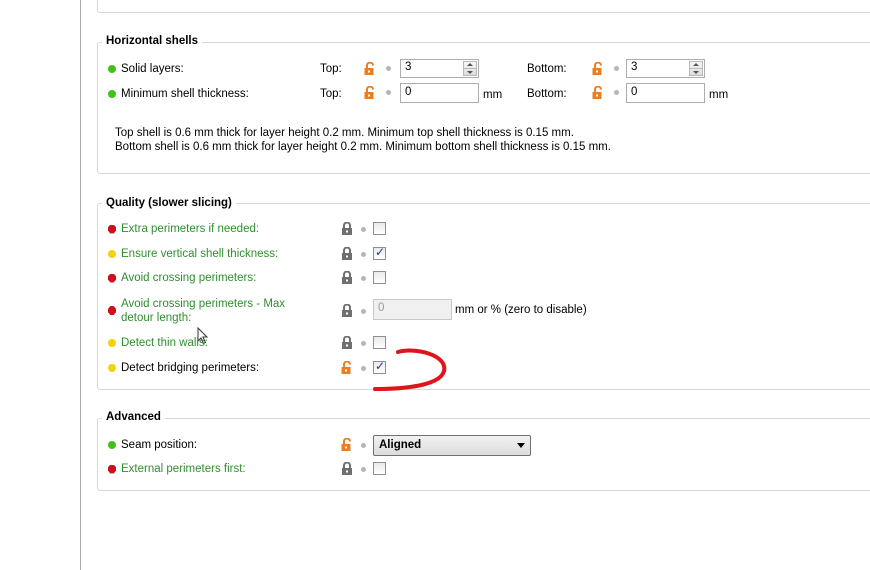 This screenshot has height=570, width=870. I want to click on min-thickness-top-value: 0, so click(408, 92).